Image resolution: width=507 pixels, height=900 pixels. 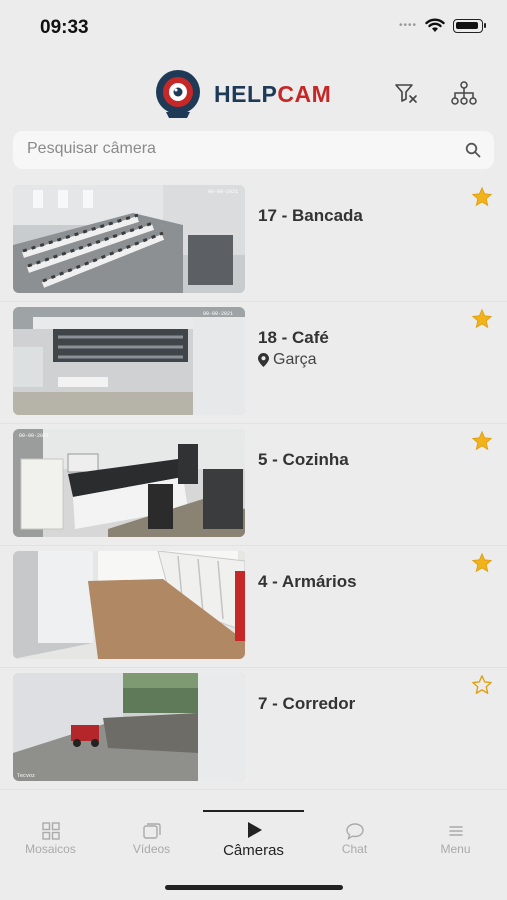 I want to click on svg-text: Tecvoz, so click(x=26, y=776).